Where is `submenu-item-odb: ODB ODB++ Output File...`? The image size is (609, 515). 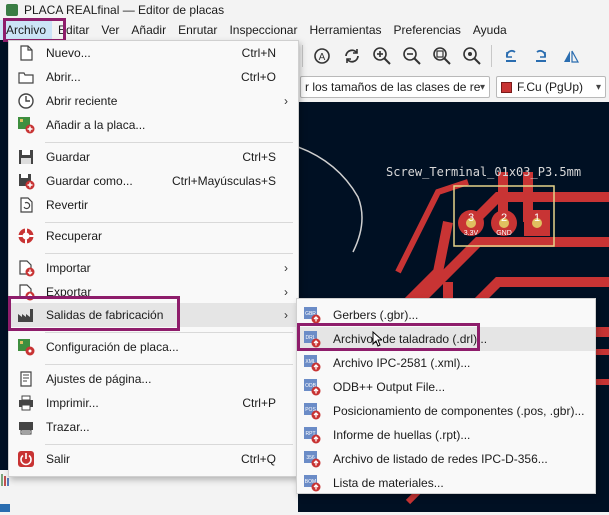
submenu-item-odb: ODB ODB++ Output File... is located at coordinates (446, 387).